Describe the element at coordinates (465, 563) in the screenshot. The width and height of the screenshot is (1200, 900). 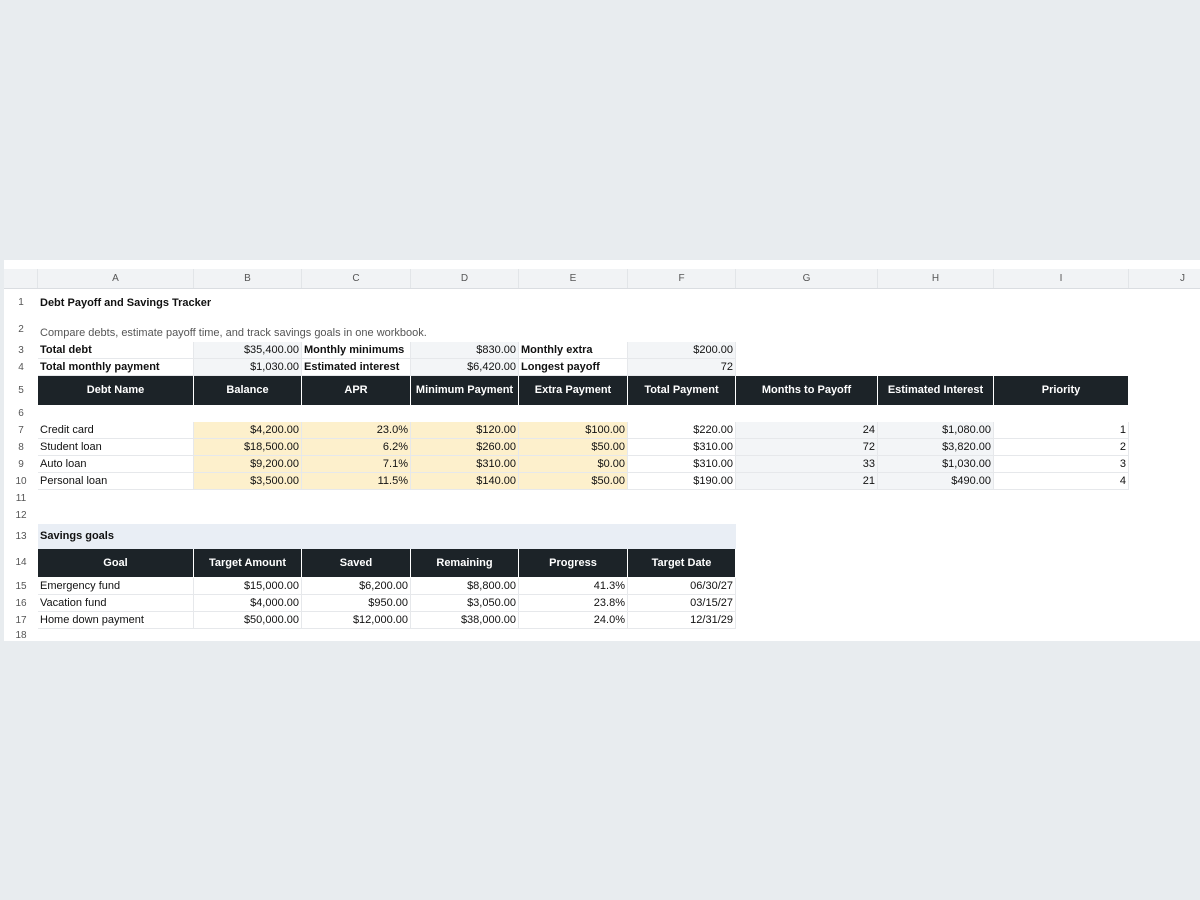
I see `savings-header-remaining: Remaining` at that location.